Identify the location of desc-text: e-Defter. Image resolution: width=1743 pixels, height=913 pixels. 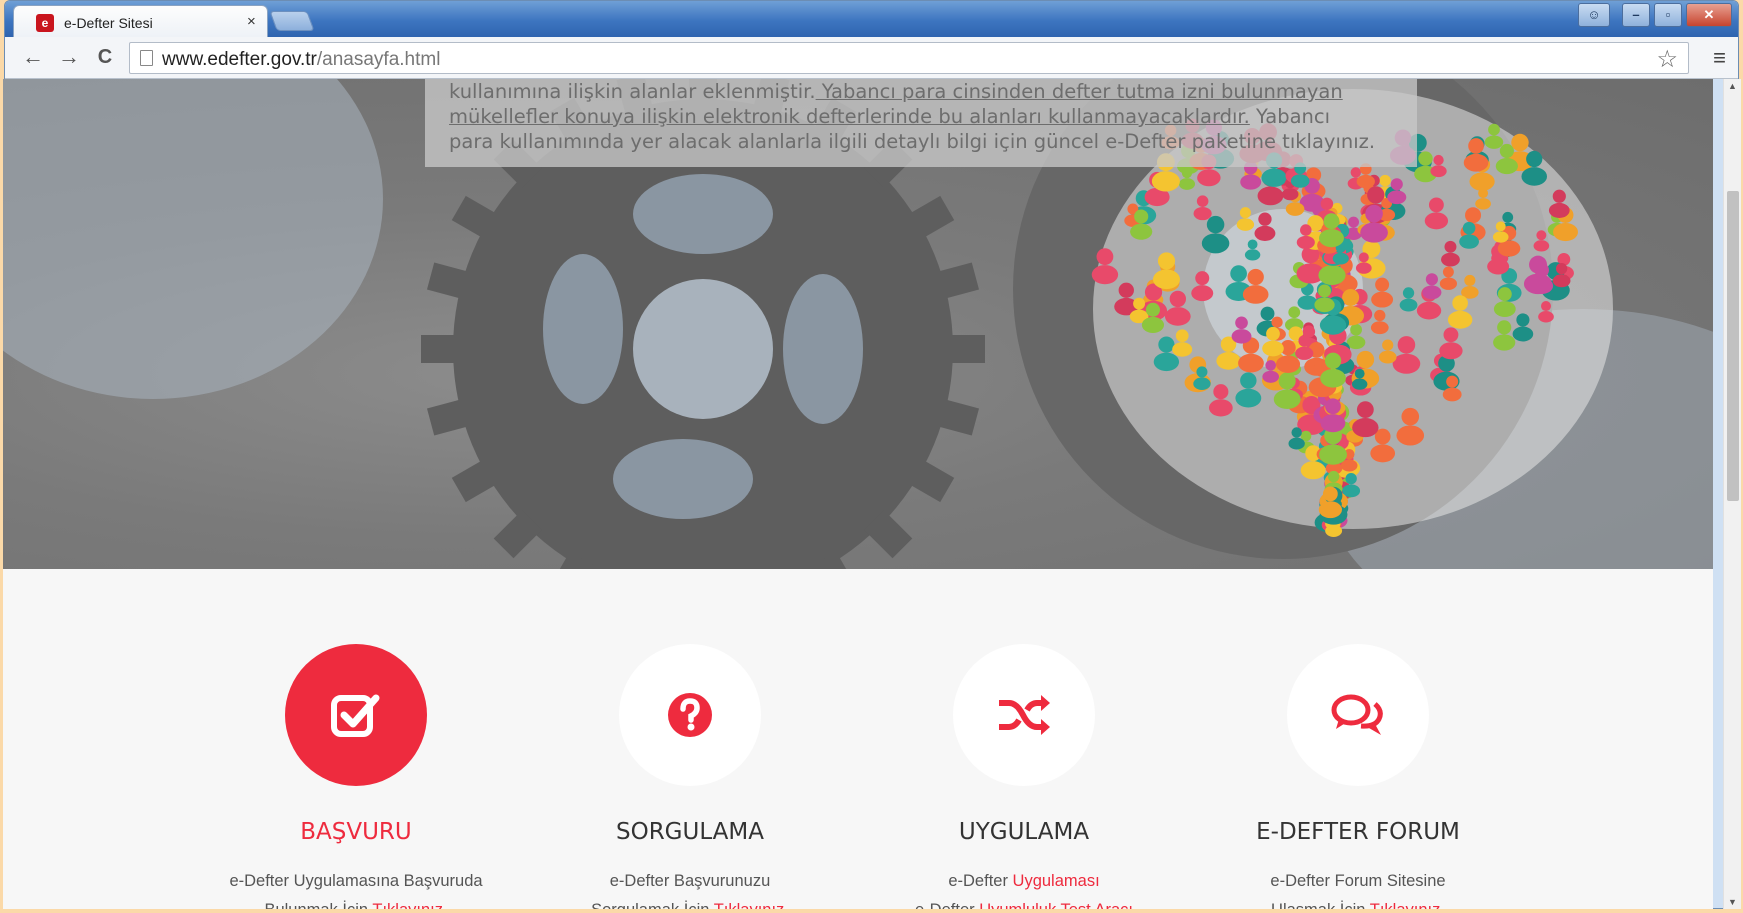
(980, 881).